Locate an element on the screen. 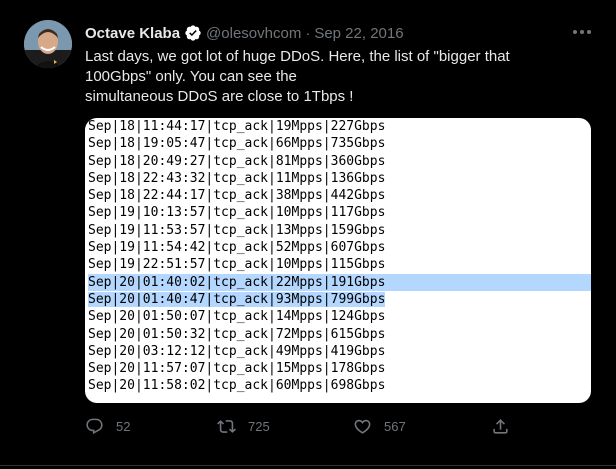 This screenshot has width=616, height=469. more-icon is located at coordinates (582, 32).